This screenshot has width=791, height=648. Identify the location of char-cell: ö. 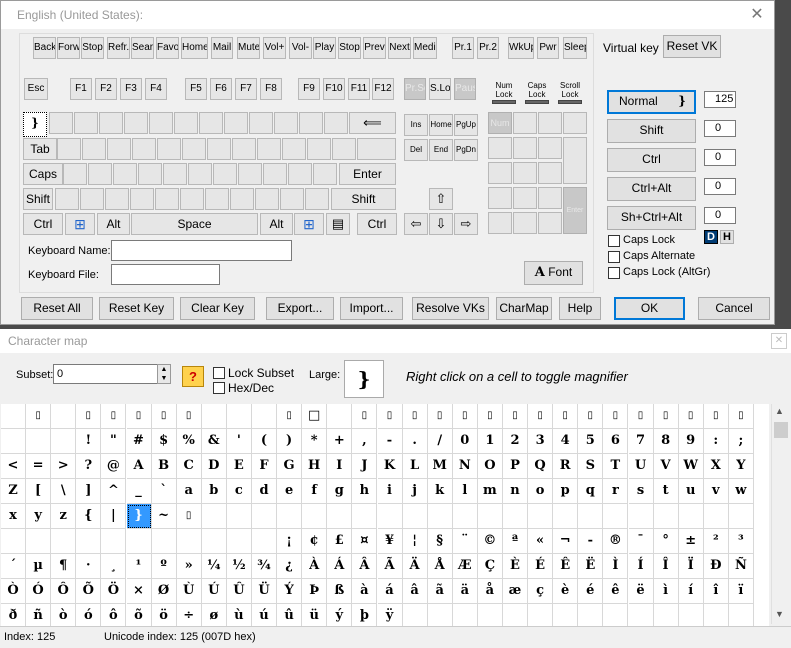
(164, 615).